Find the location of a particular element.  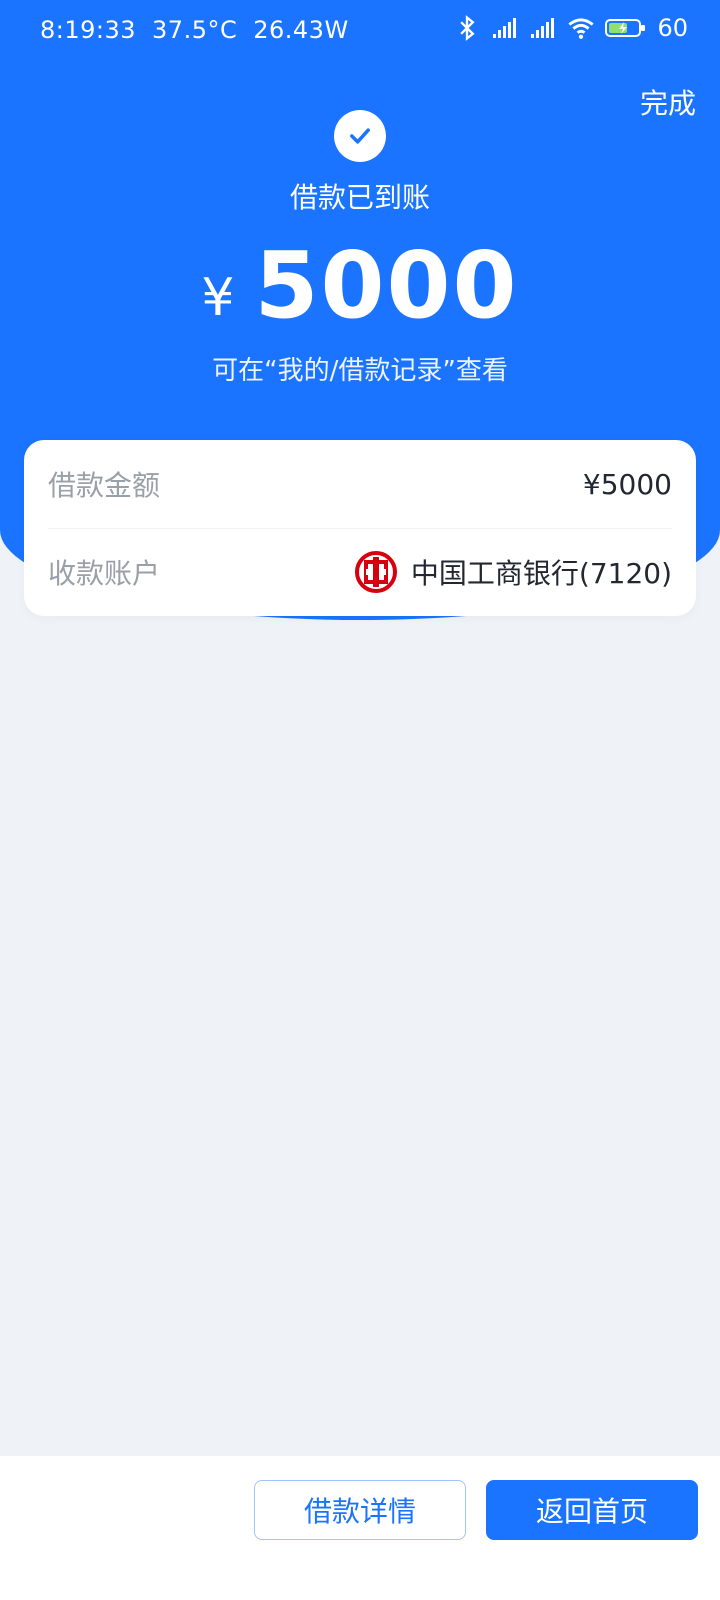

status-left: 8:19:33 37.5°C 26.43W is located at coordinates (194, 30).